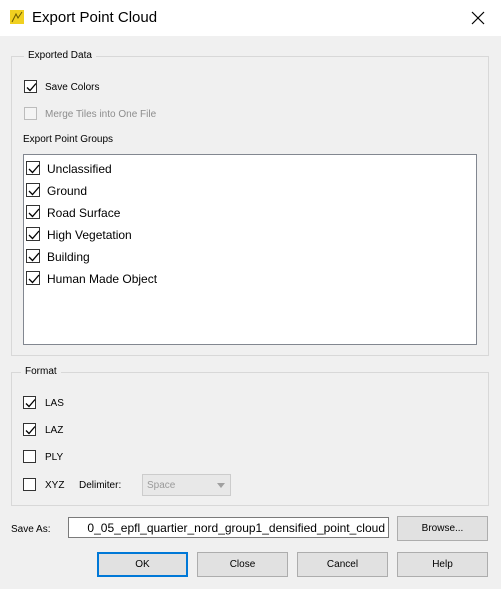 Image resolution: width=501 pixels, height=589 pixels. Describe the element at coordinates (54, 457) in the screenshot. I see `ply-label: PLY` at that location.